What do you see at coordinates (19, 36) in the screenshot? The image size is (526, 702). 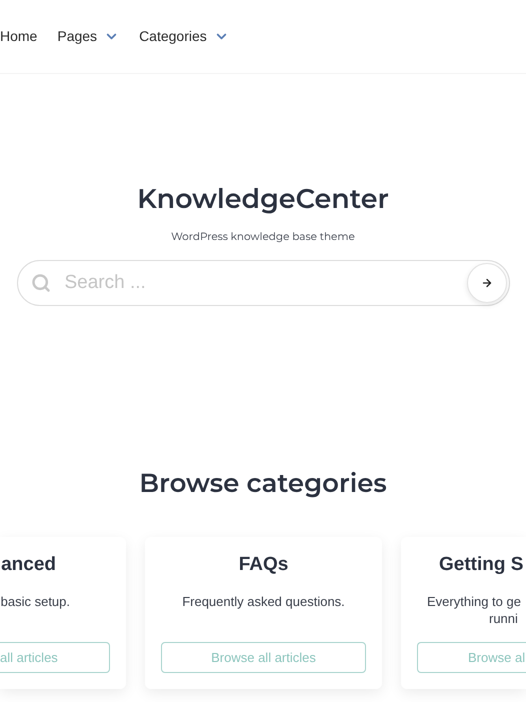 I see `nav-link: Home` at bounding box center [19, 36].